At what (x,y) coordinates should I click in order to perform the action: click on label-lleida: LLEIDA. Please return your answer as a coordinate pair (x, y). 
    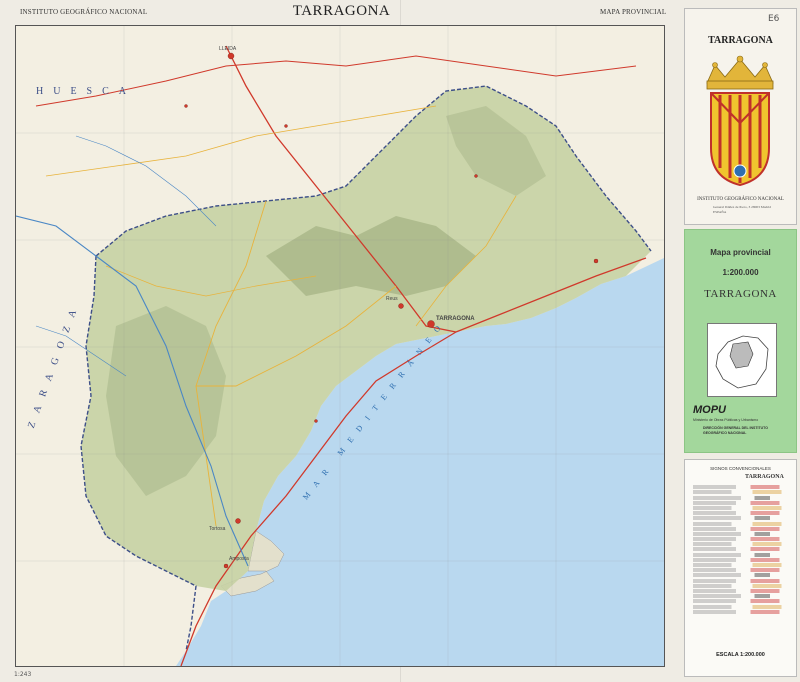
    Looking at the image, I should click on (228, 49).